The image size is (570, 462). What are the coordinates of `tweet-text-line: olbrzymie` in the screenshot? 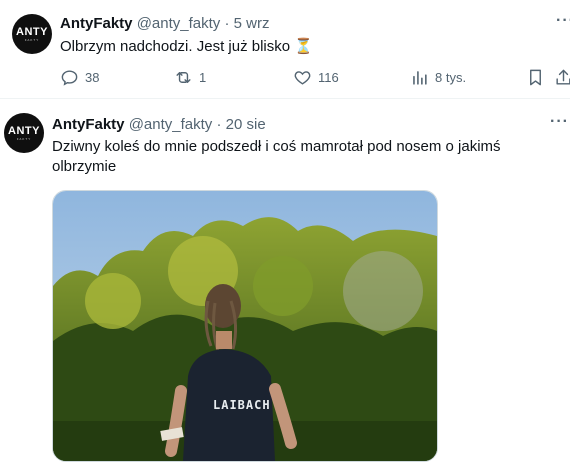 It's located at (84, 166).